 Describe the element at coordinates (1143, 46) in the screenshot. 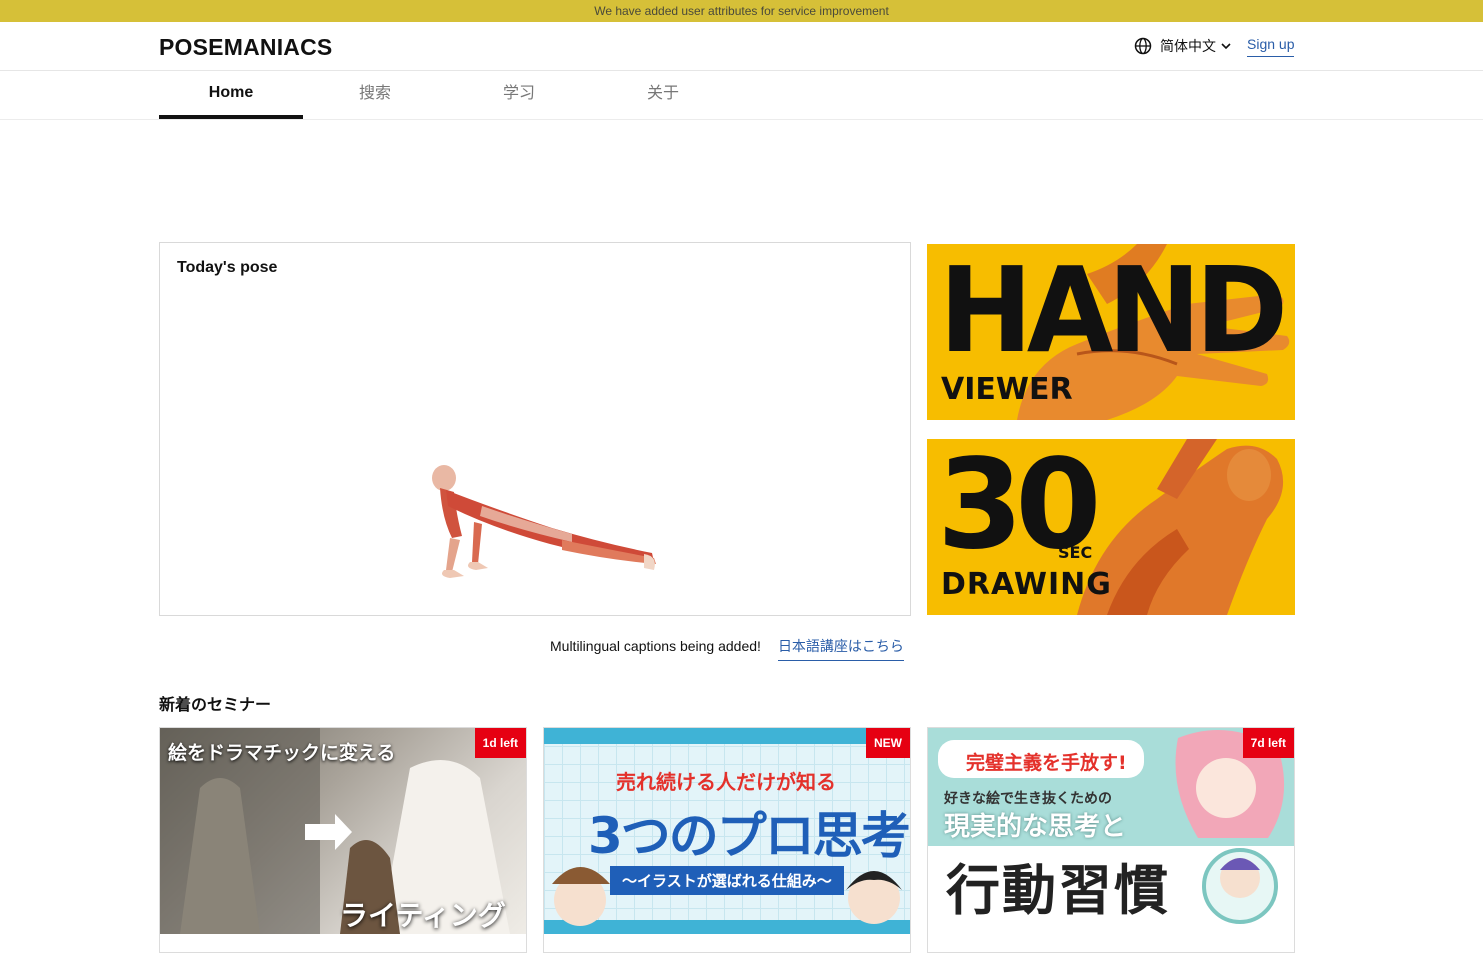

I see `globe-icon` at that location.